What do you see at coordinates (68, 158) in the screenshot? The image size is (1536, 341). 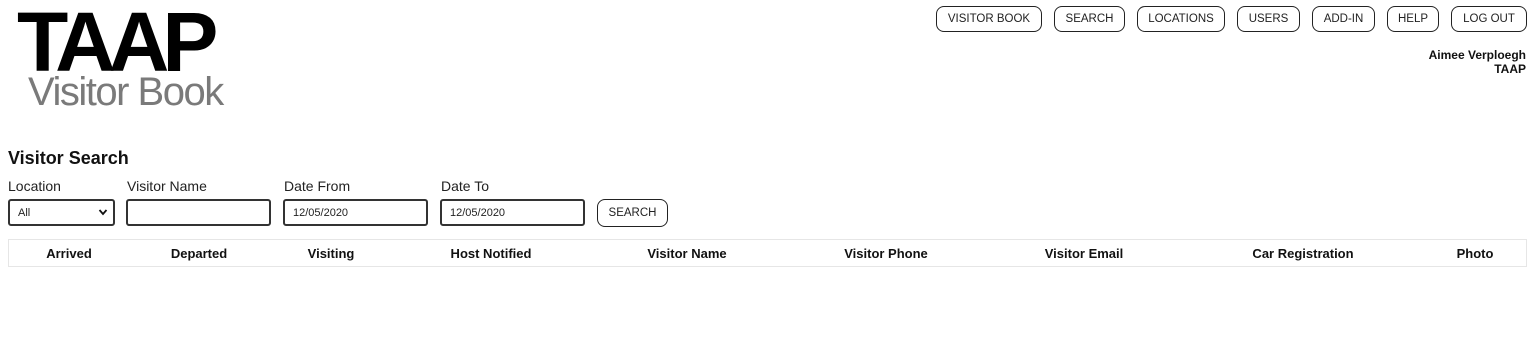 I see `page-title: Visitor Search` at bounding box center [68, 158].